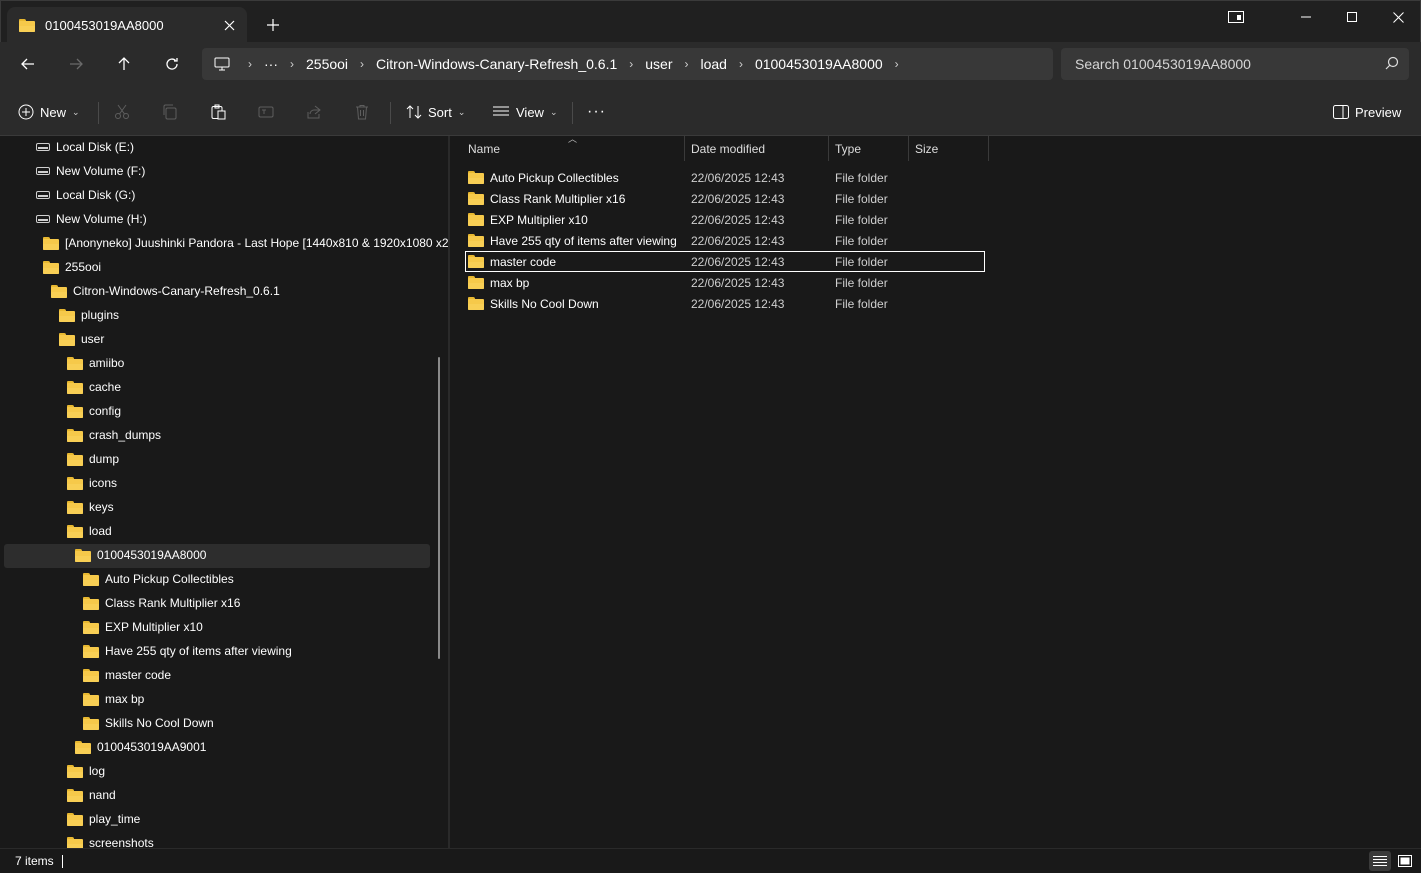 This screenshot has height=873, width=1421. I want to click on new-label: New, so click(53, 112).